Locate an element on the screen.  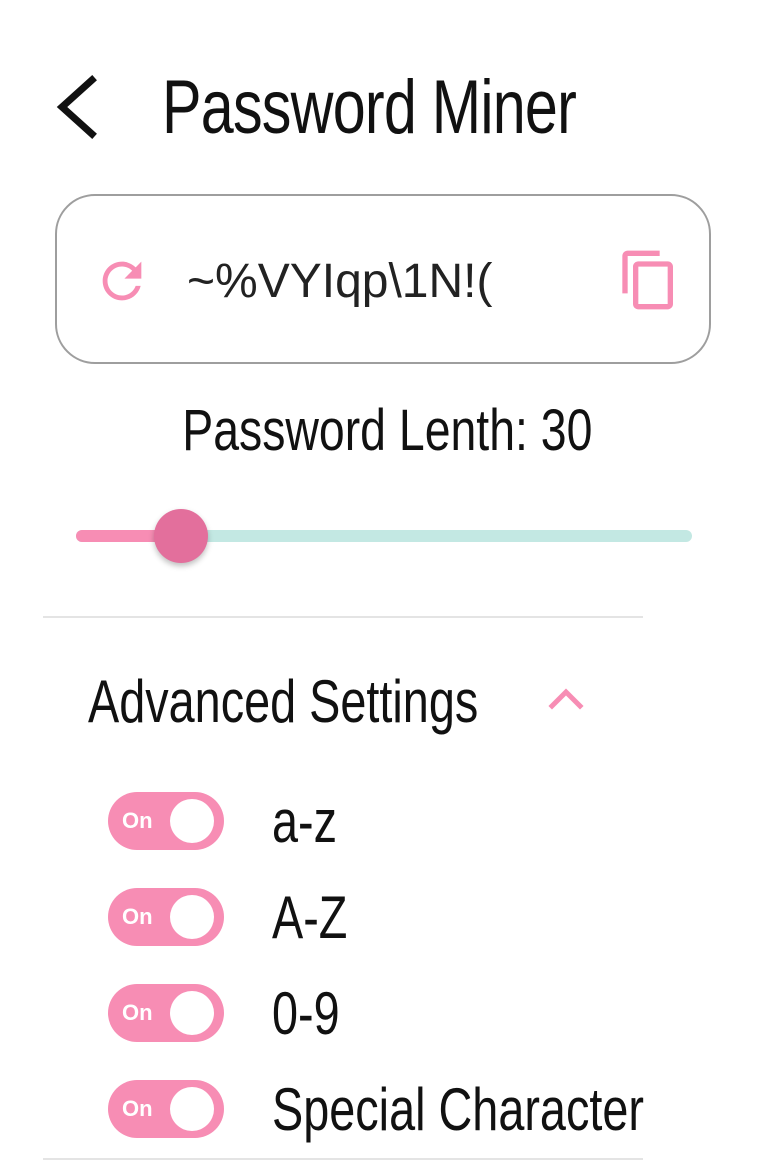
option-row-special: On Special Character is located at coordinates (388, 1109).